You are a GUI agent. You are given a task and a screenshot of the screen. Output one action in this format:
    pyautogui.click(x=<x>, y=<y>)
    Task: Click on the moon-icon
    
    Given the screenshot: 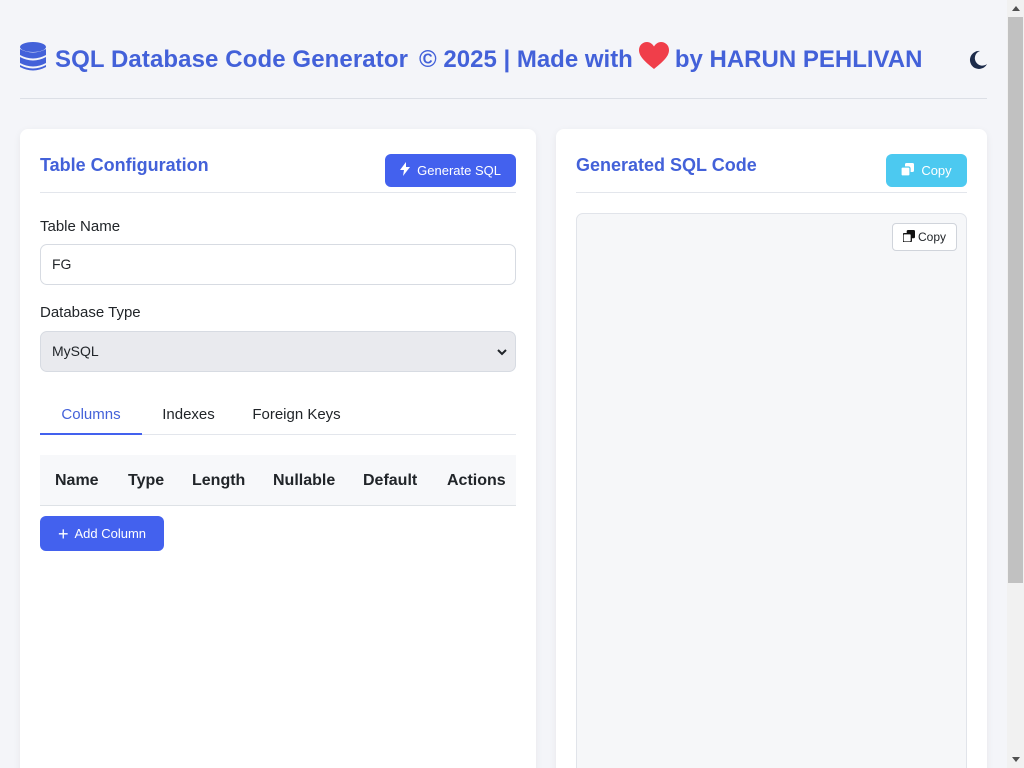 What is the action you would take?
    pyautogui.click(x=978, y=62)
    